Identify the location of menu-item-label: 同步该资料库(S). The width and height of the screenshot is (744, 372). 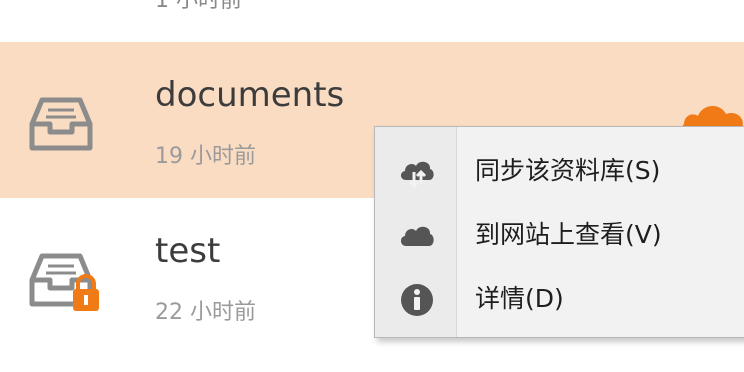
(568, 170).